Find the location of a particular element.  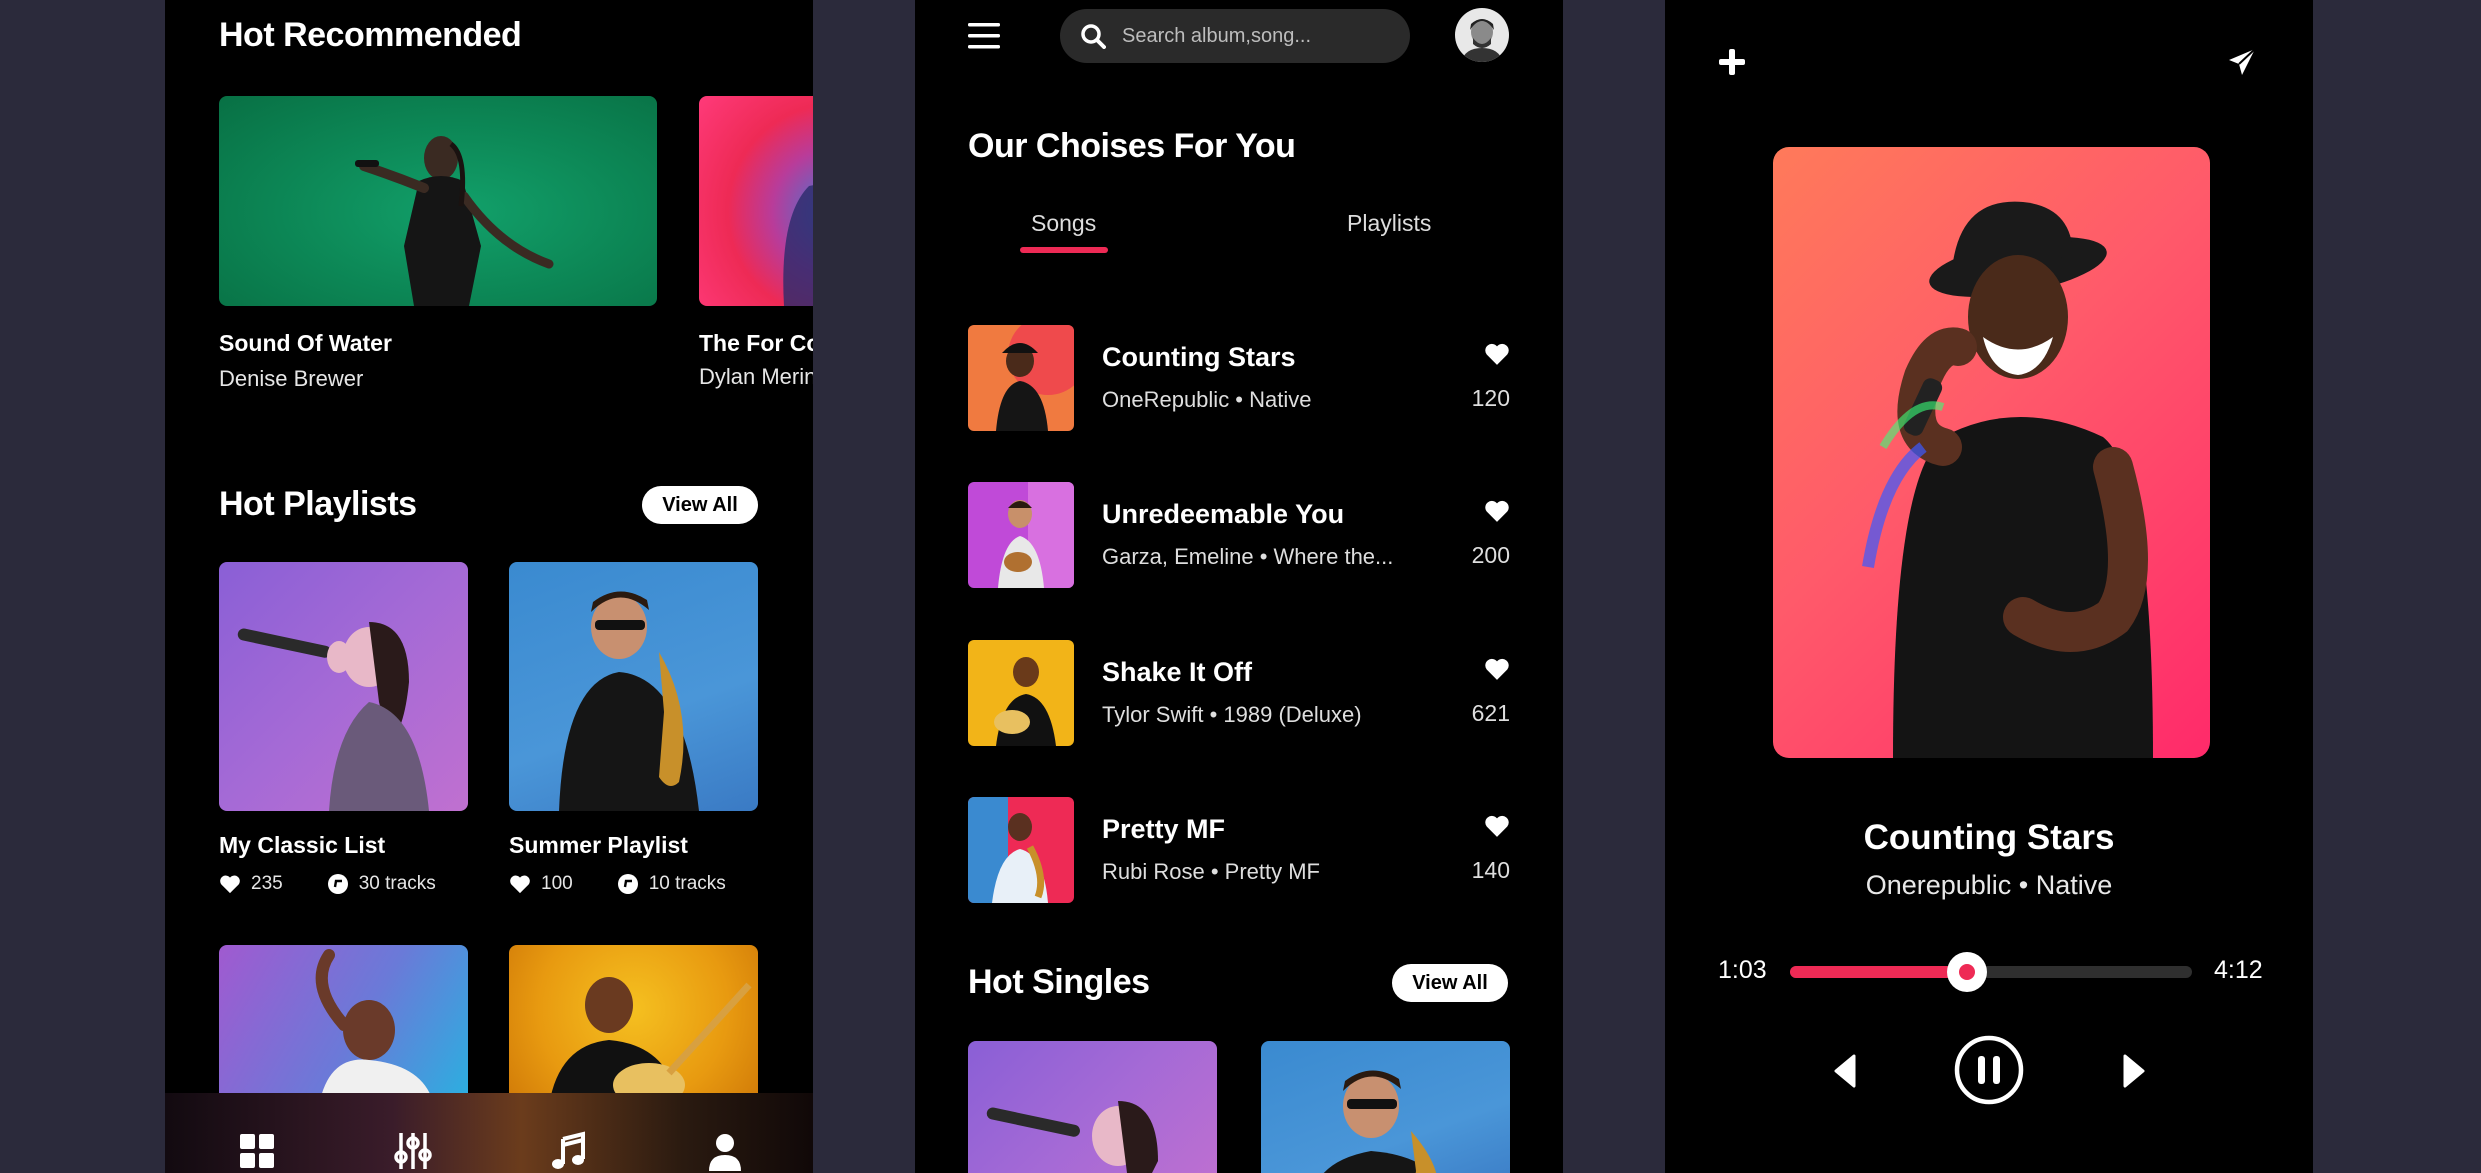

playlist-likes: 235 is located at coordinates (267, 883).